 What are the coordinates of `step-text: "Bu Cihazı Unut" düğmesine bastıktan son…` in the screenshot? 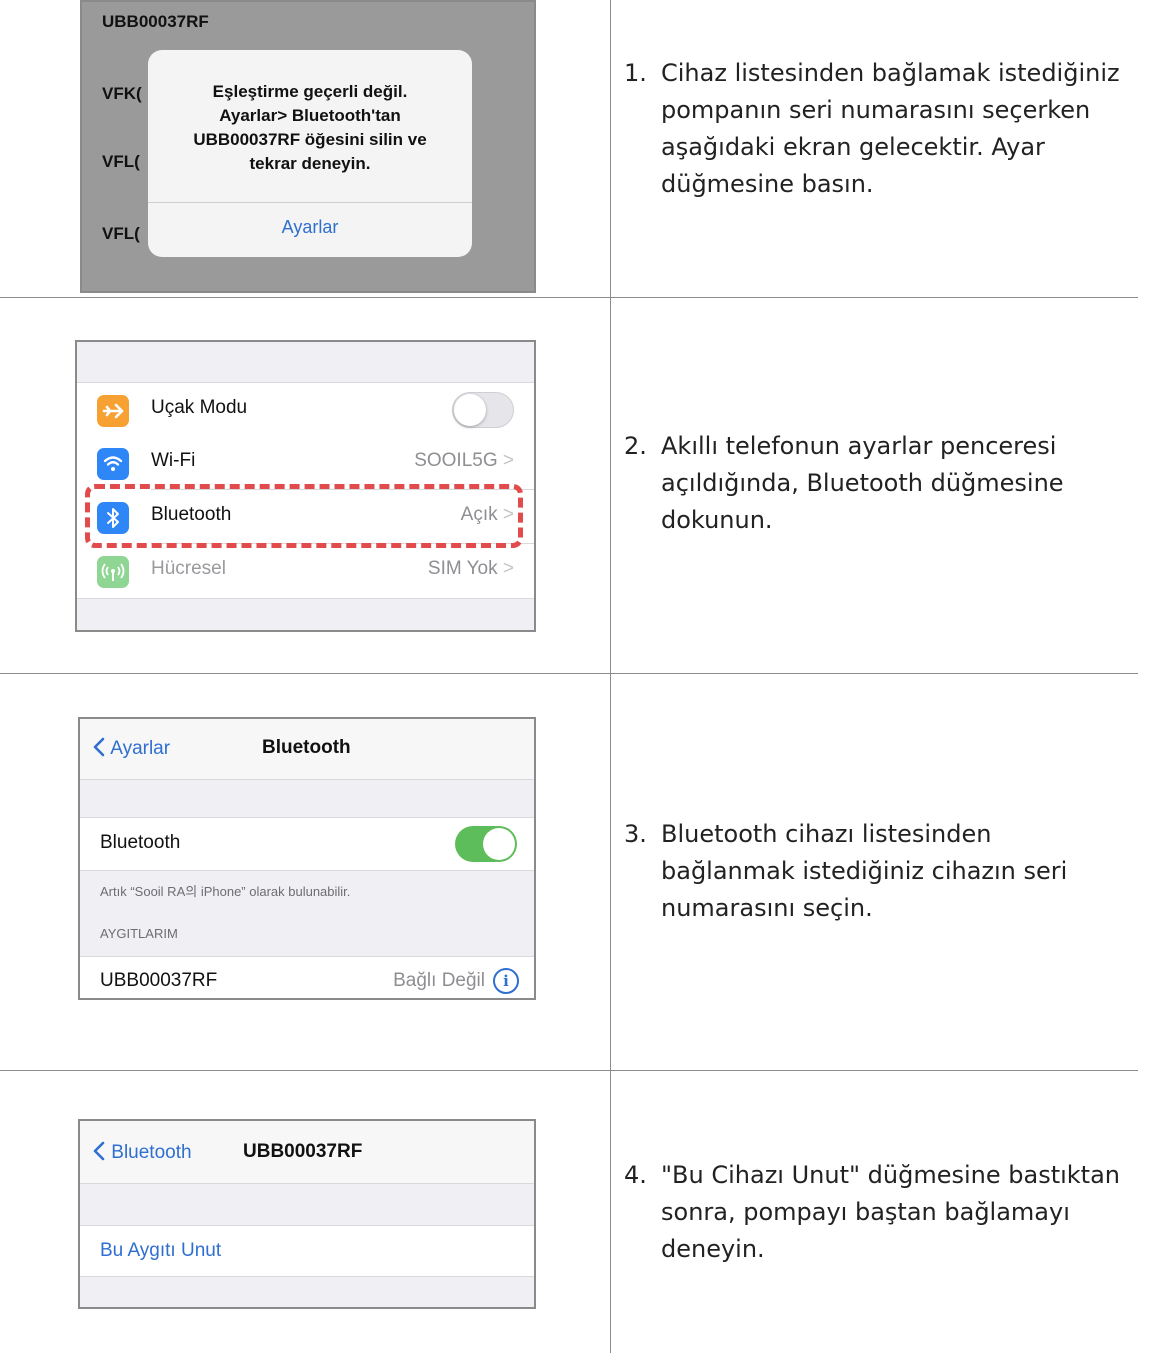 It's located at (890, 1212).